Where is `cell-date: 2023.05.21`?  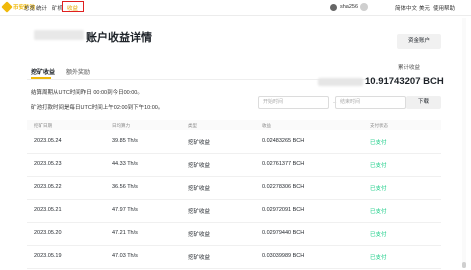
cell-date: 2023.05.21 is located at coordinates (48, 210).